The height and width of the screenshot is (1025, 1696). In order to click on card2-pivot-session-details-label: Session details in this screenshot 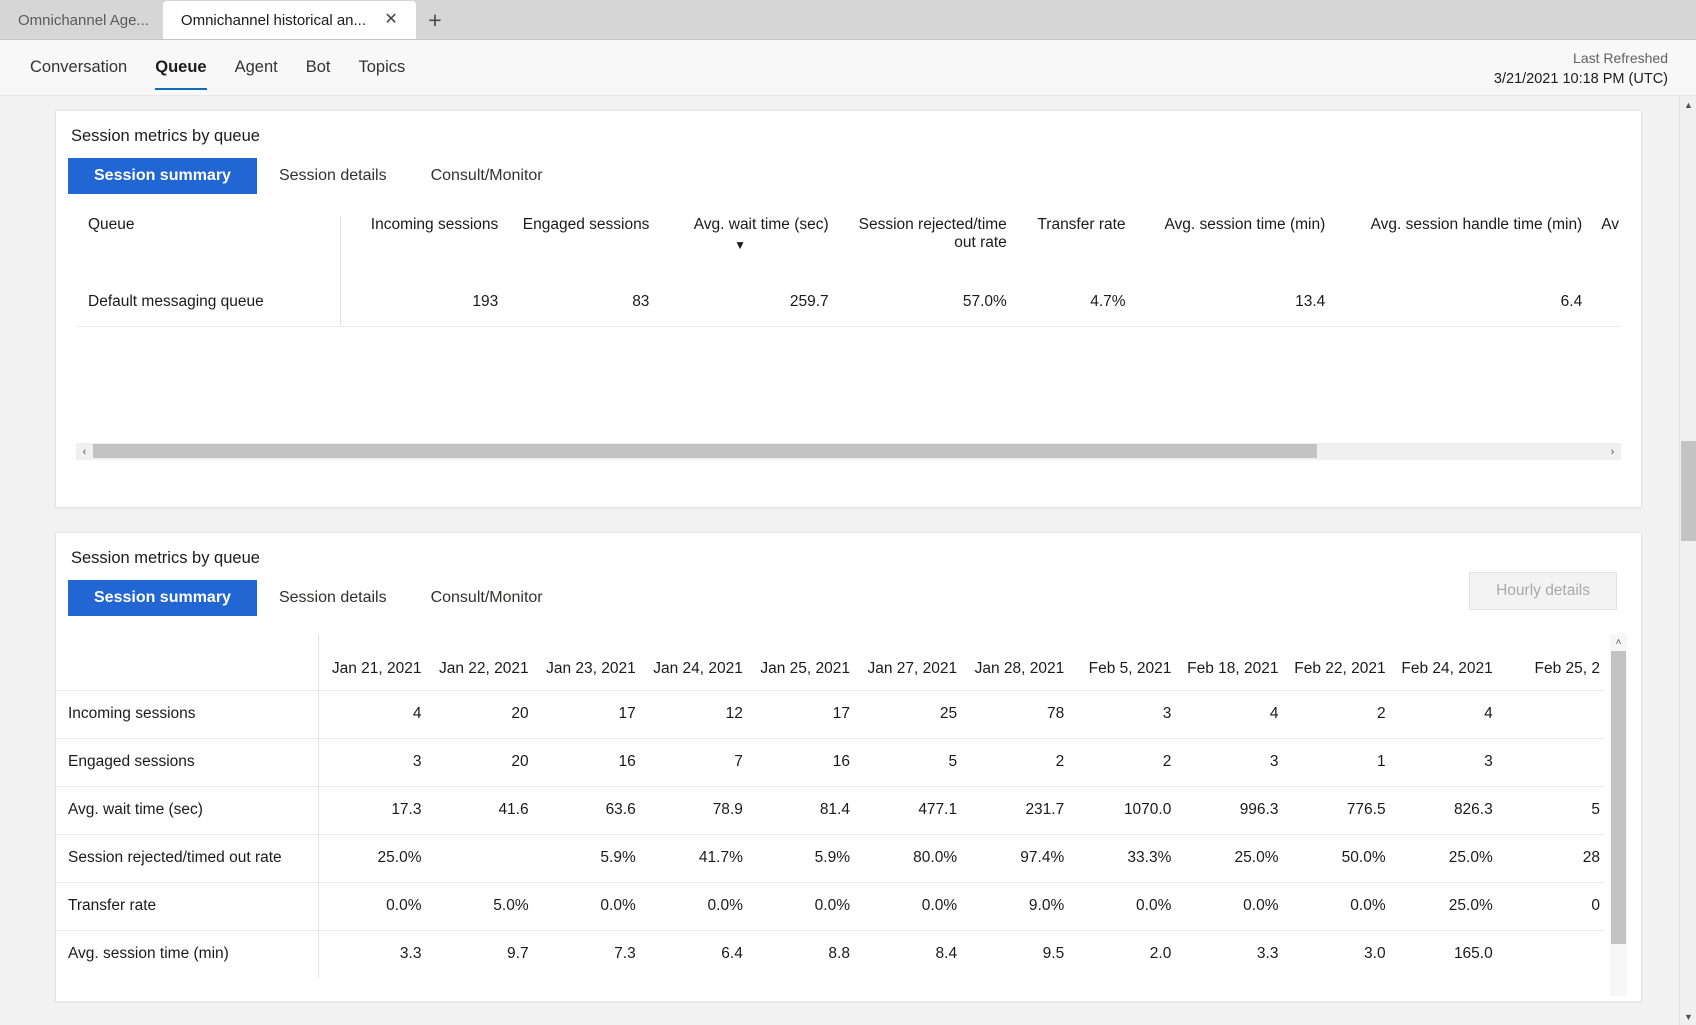, I will do `click(332, 597)`.